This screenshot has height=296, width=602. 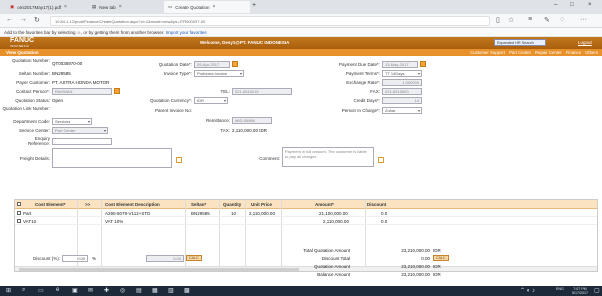 I want to click on notifications-icon: ▢, so click(x=597, y=290).